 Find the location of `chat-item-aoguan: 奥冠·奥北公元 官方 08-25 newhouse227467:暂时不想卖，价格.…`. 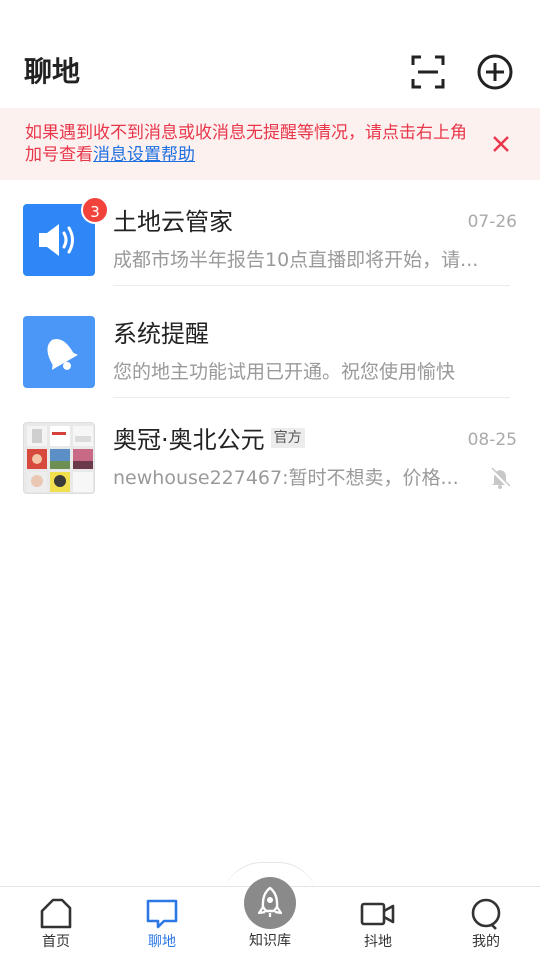

chat-item-aoguan: 奥冠·奥北公元 官方 08-25 newhouse227467:暂时不想卖，价格.… is located at coordinates (270, 451).